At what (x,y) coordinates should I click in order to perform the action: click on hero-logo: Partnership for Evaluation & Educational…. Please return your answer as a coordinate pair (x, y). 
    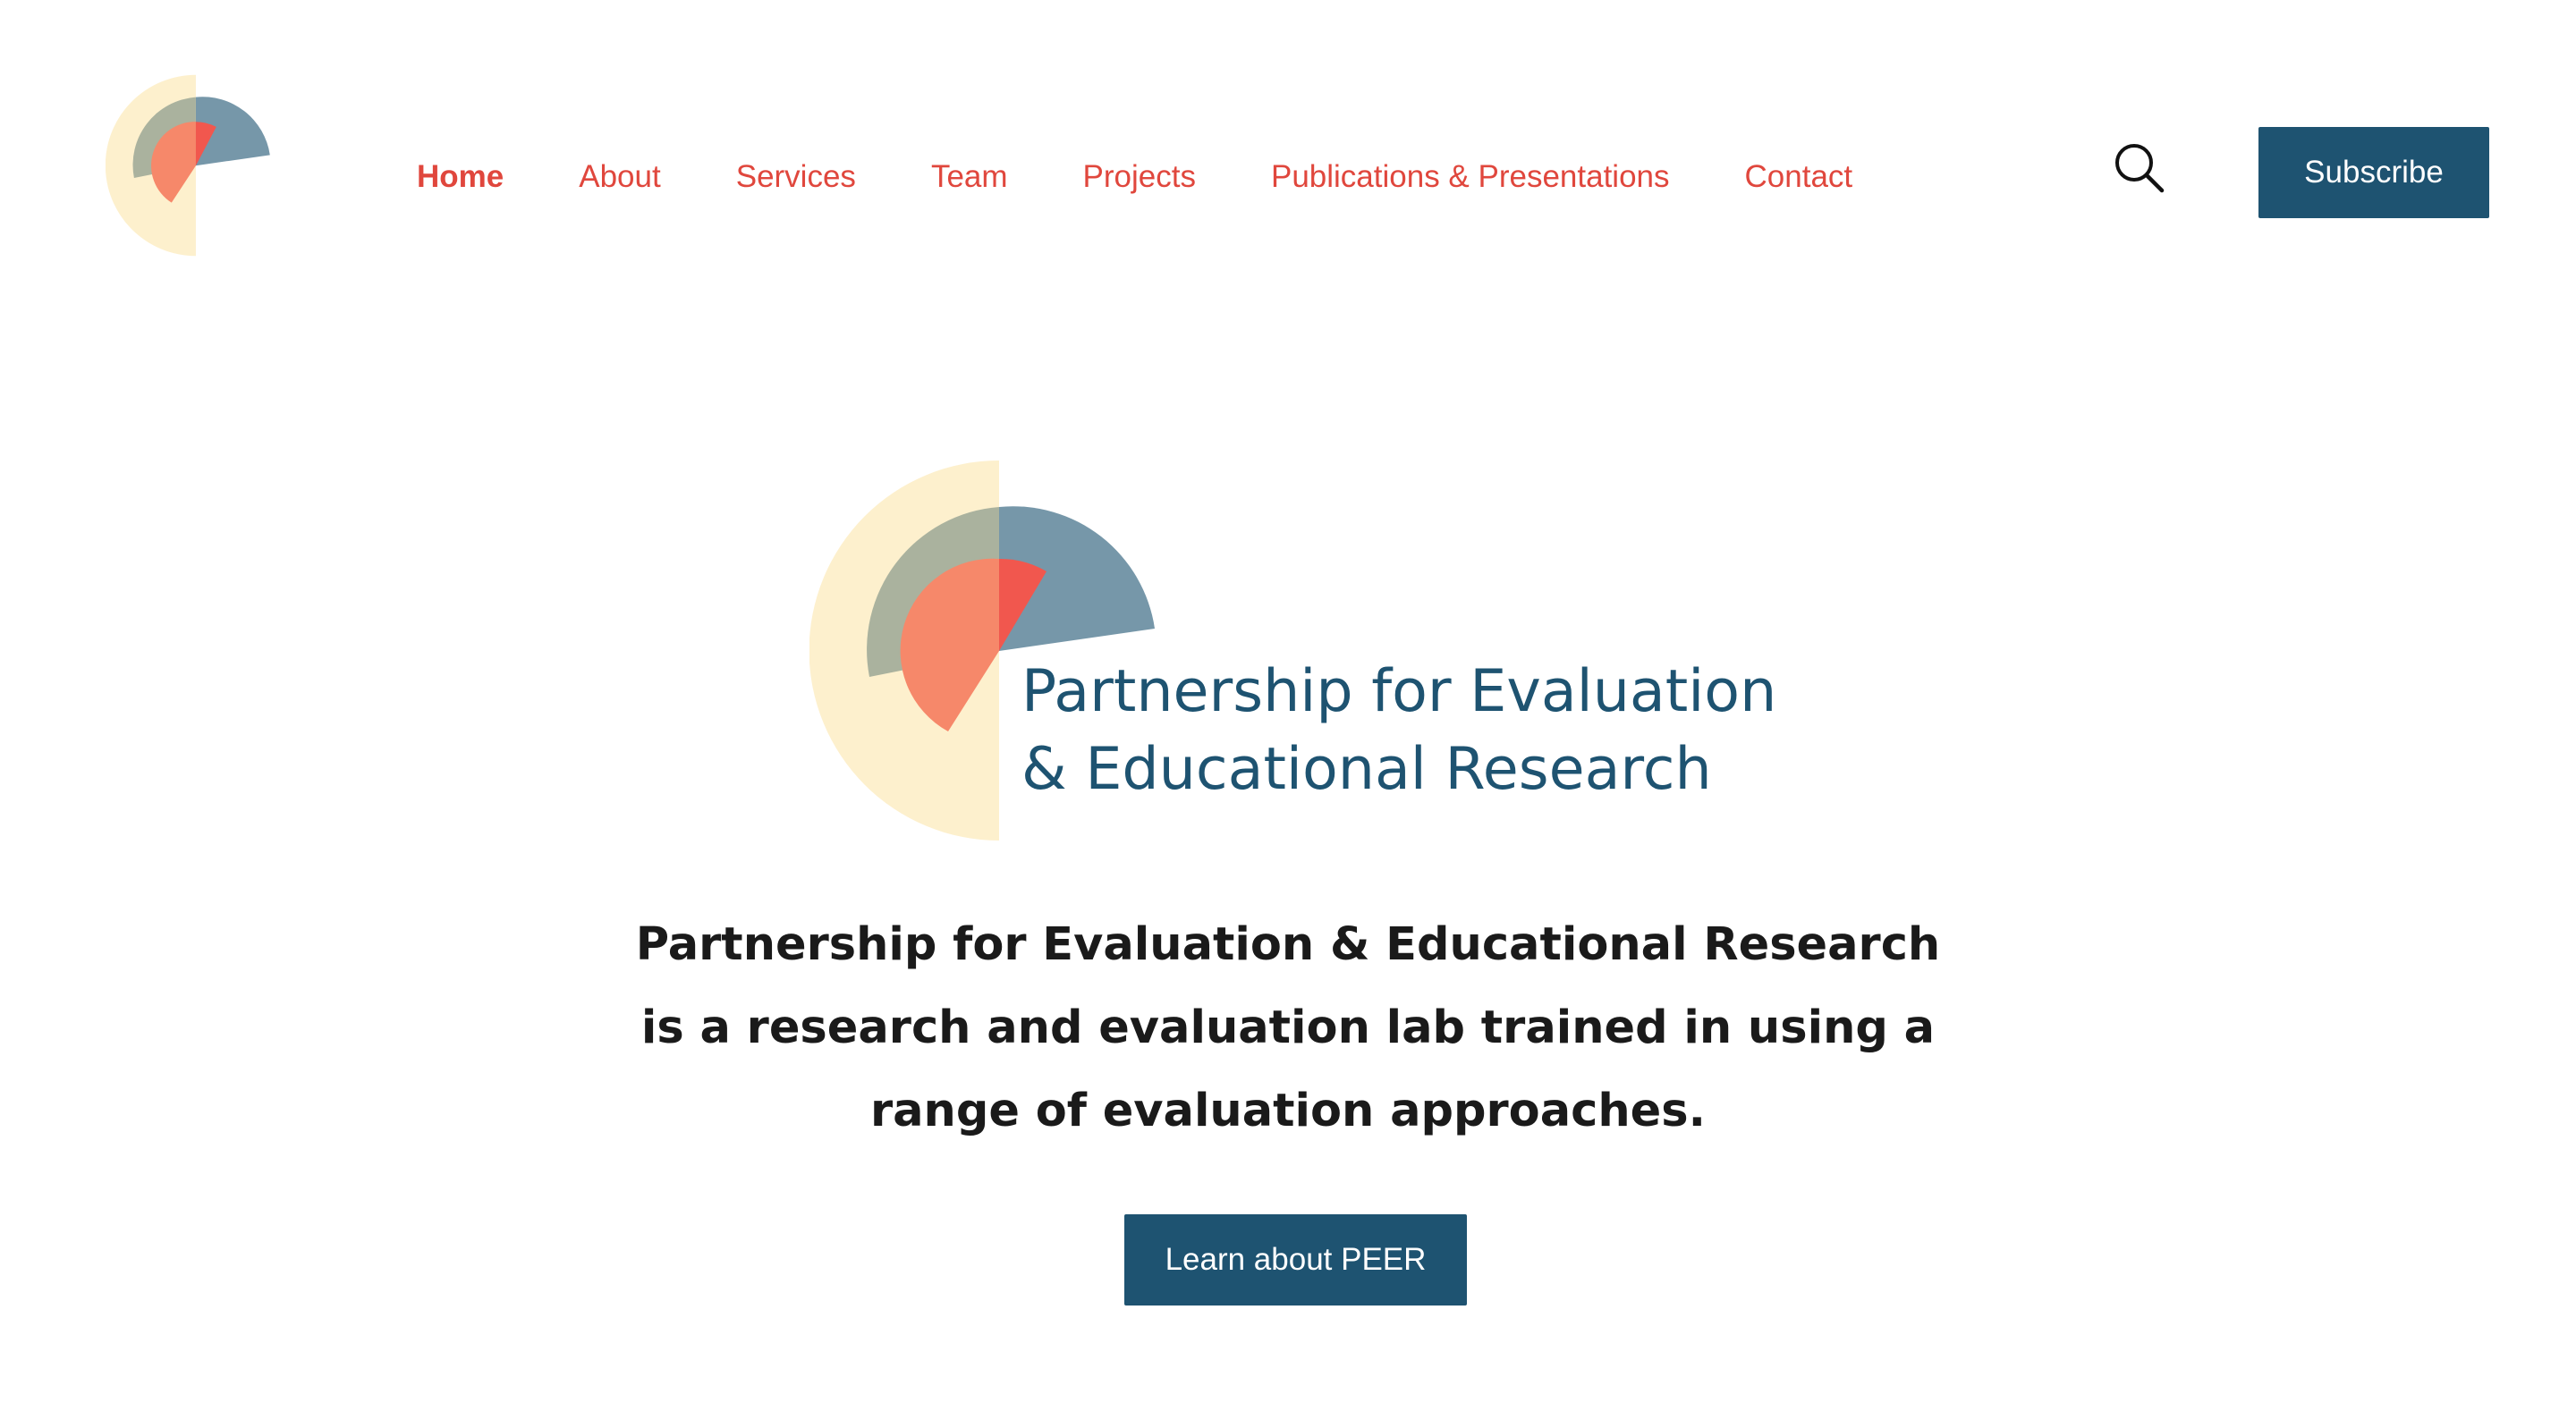
    Looking at the image, I should click on (1292, 651).